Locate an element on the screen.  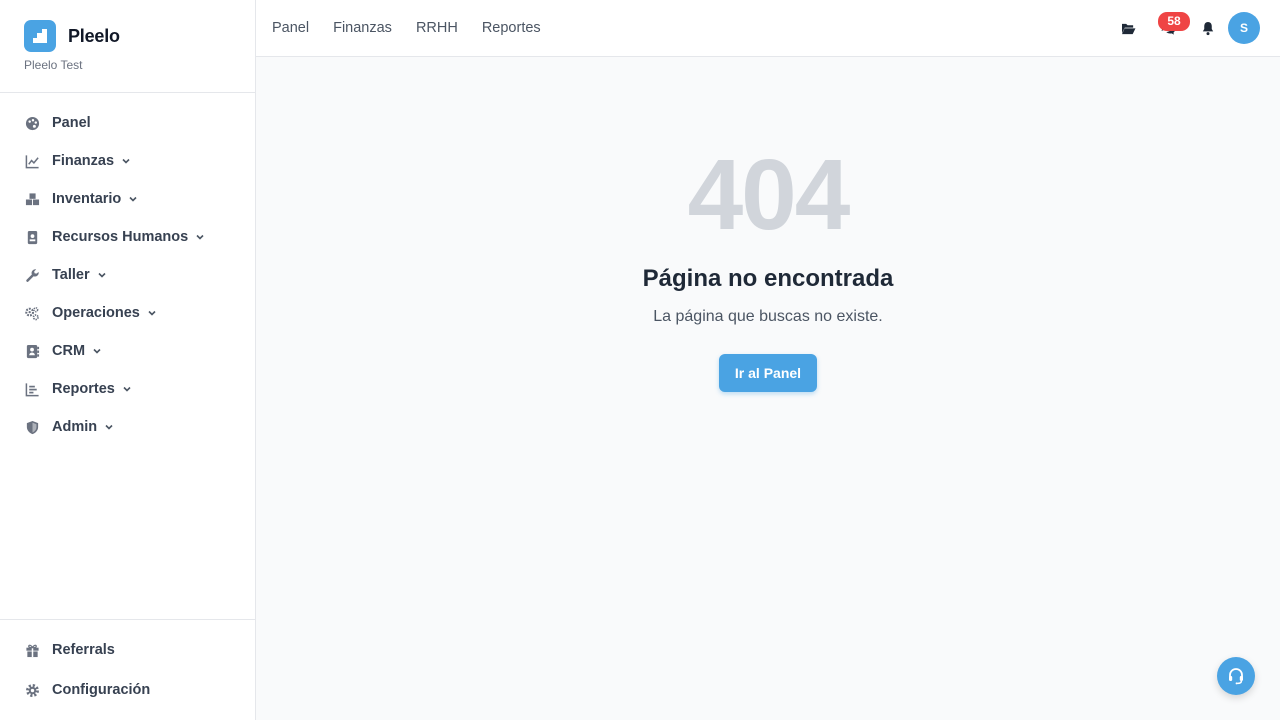
bar-chart-icon is located at coordinates (32, 389).